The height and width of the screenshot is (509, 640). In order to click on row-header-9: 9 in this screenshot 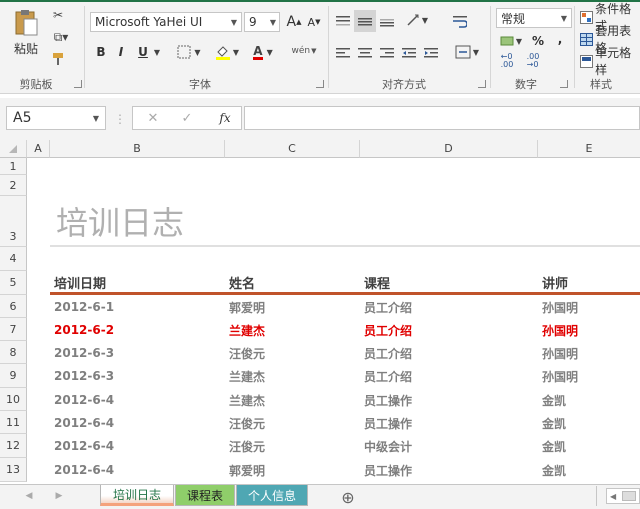, I will do `click(13, 376)`.